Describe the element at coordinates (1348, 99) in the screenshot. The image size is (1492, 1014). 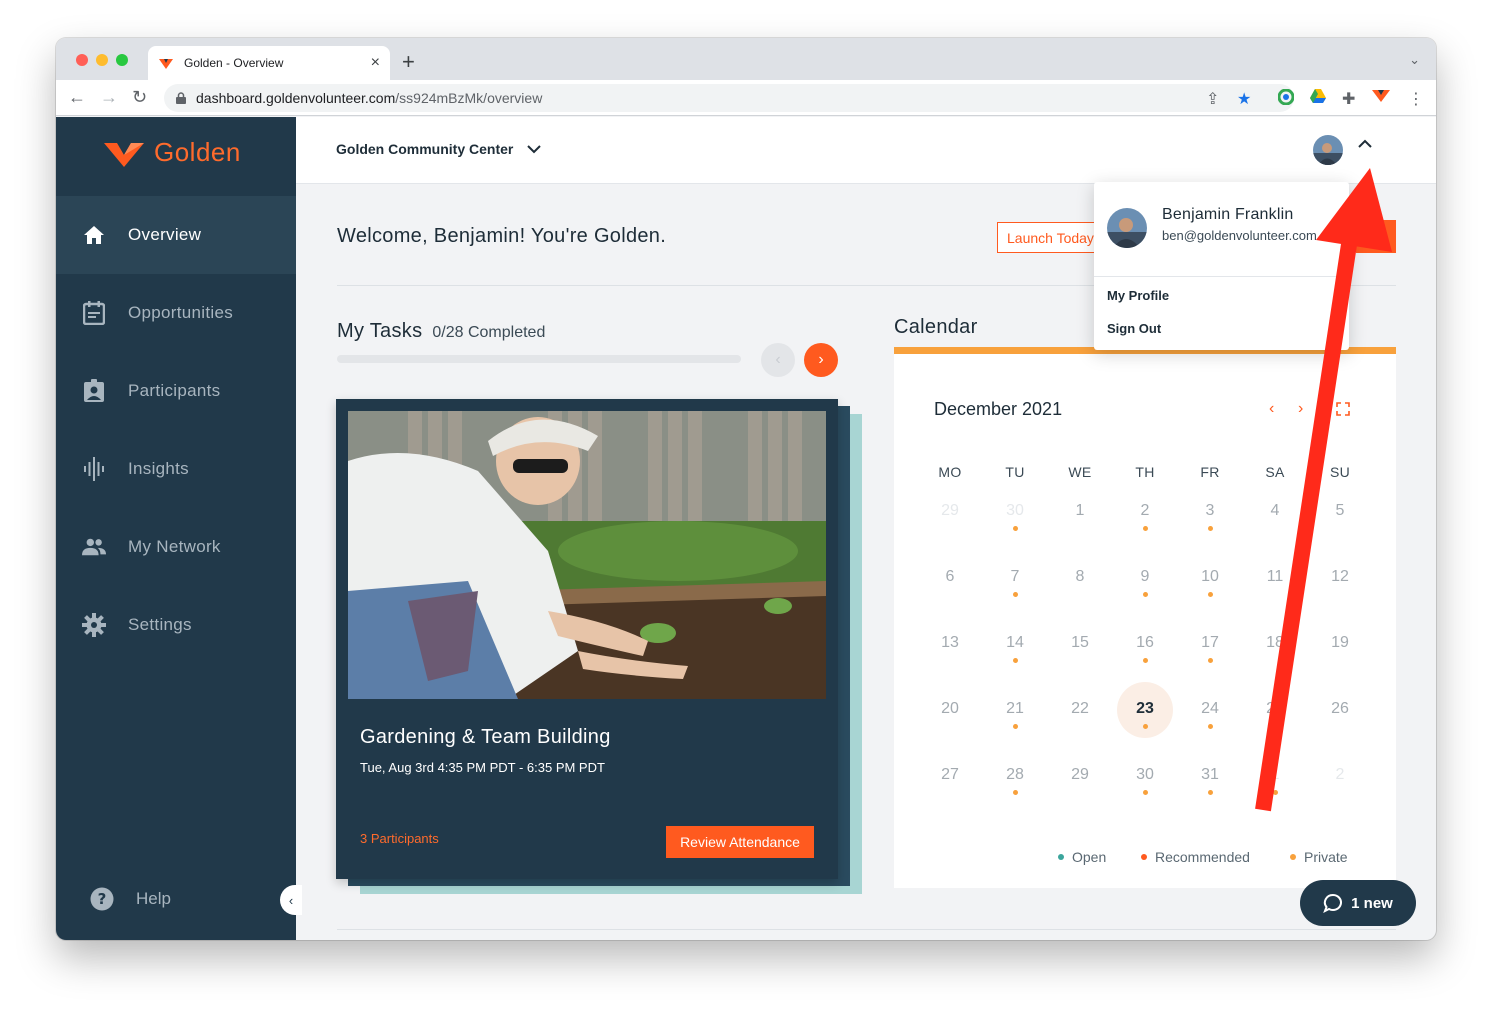
I see `extensions-puzzle-icon: ✚` at that location.